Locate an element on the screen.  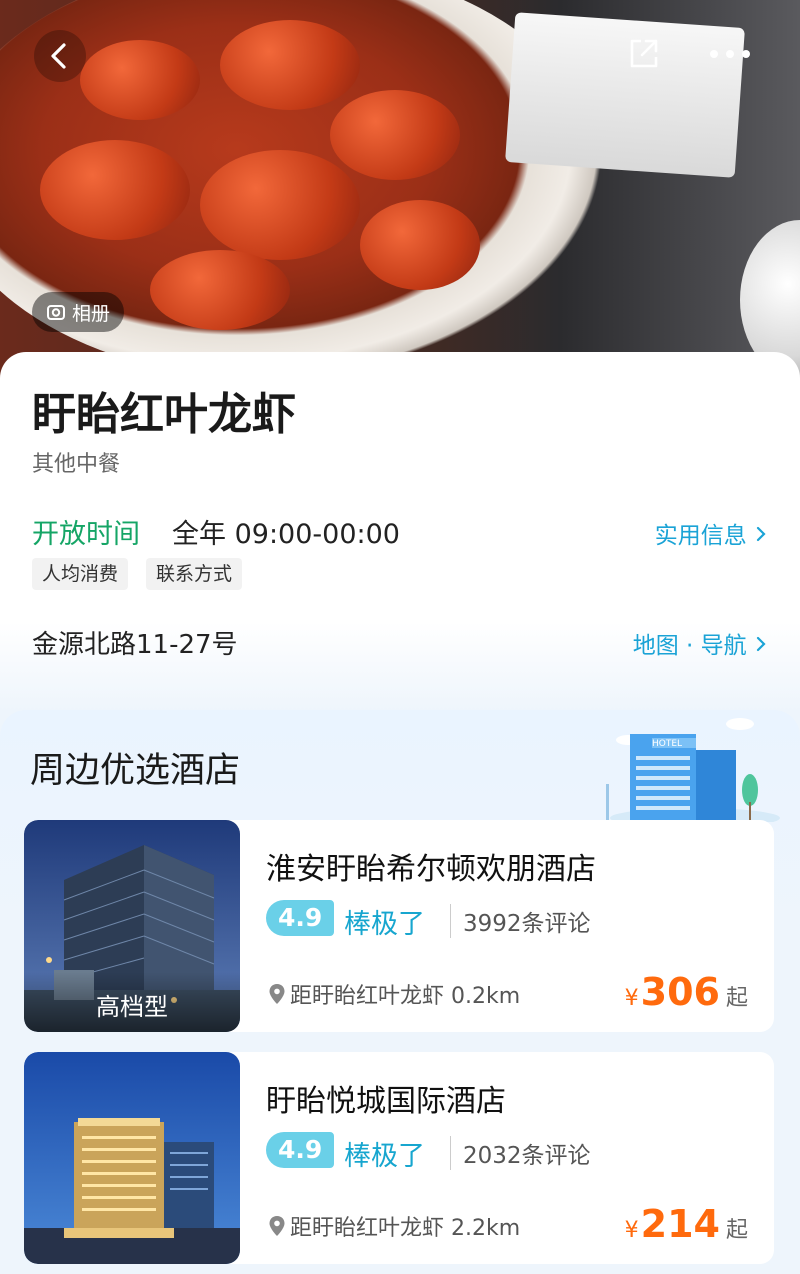
hotel-distance: 距盱眙红叶龙虾 2.2km is located at coordinates (394, 1226).